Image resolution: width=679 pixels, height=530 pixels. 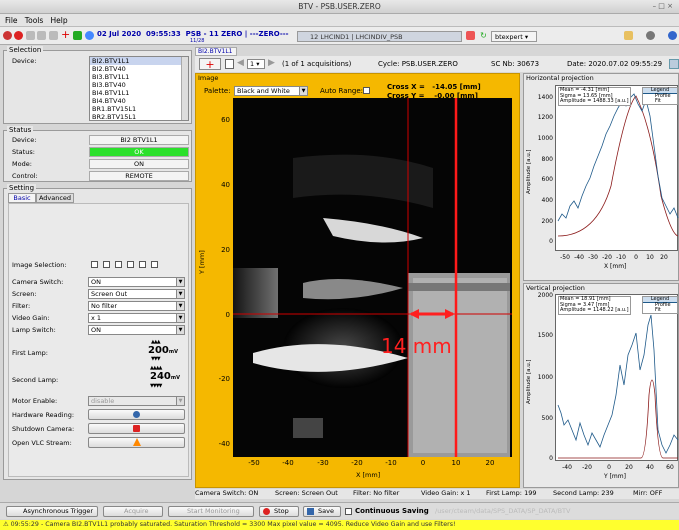 What do you see at coordinates (52, 511) in the screenshot?
I see `async-trigger-button: Asynchronous Trigger` at bounding box center [52, 511].